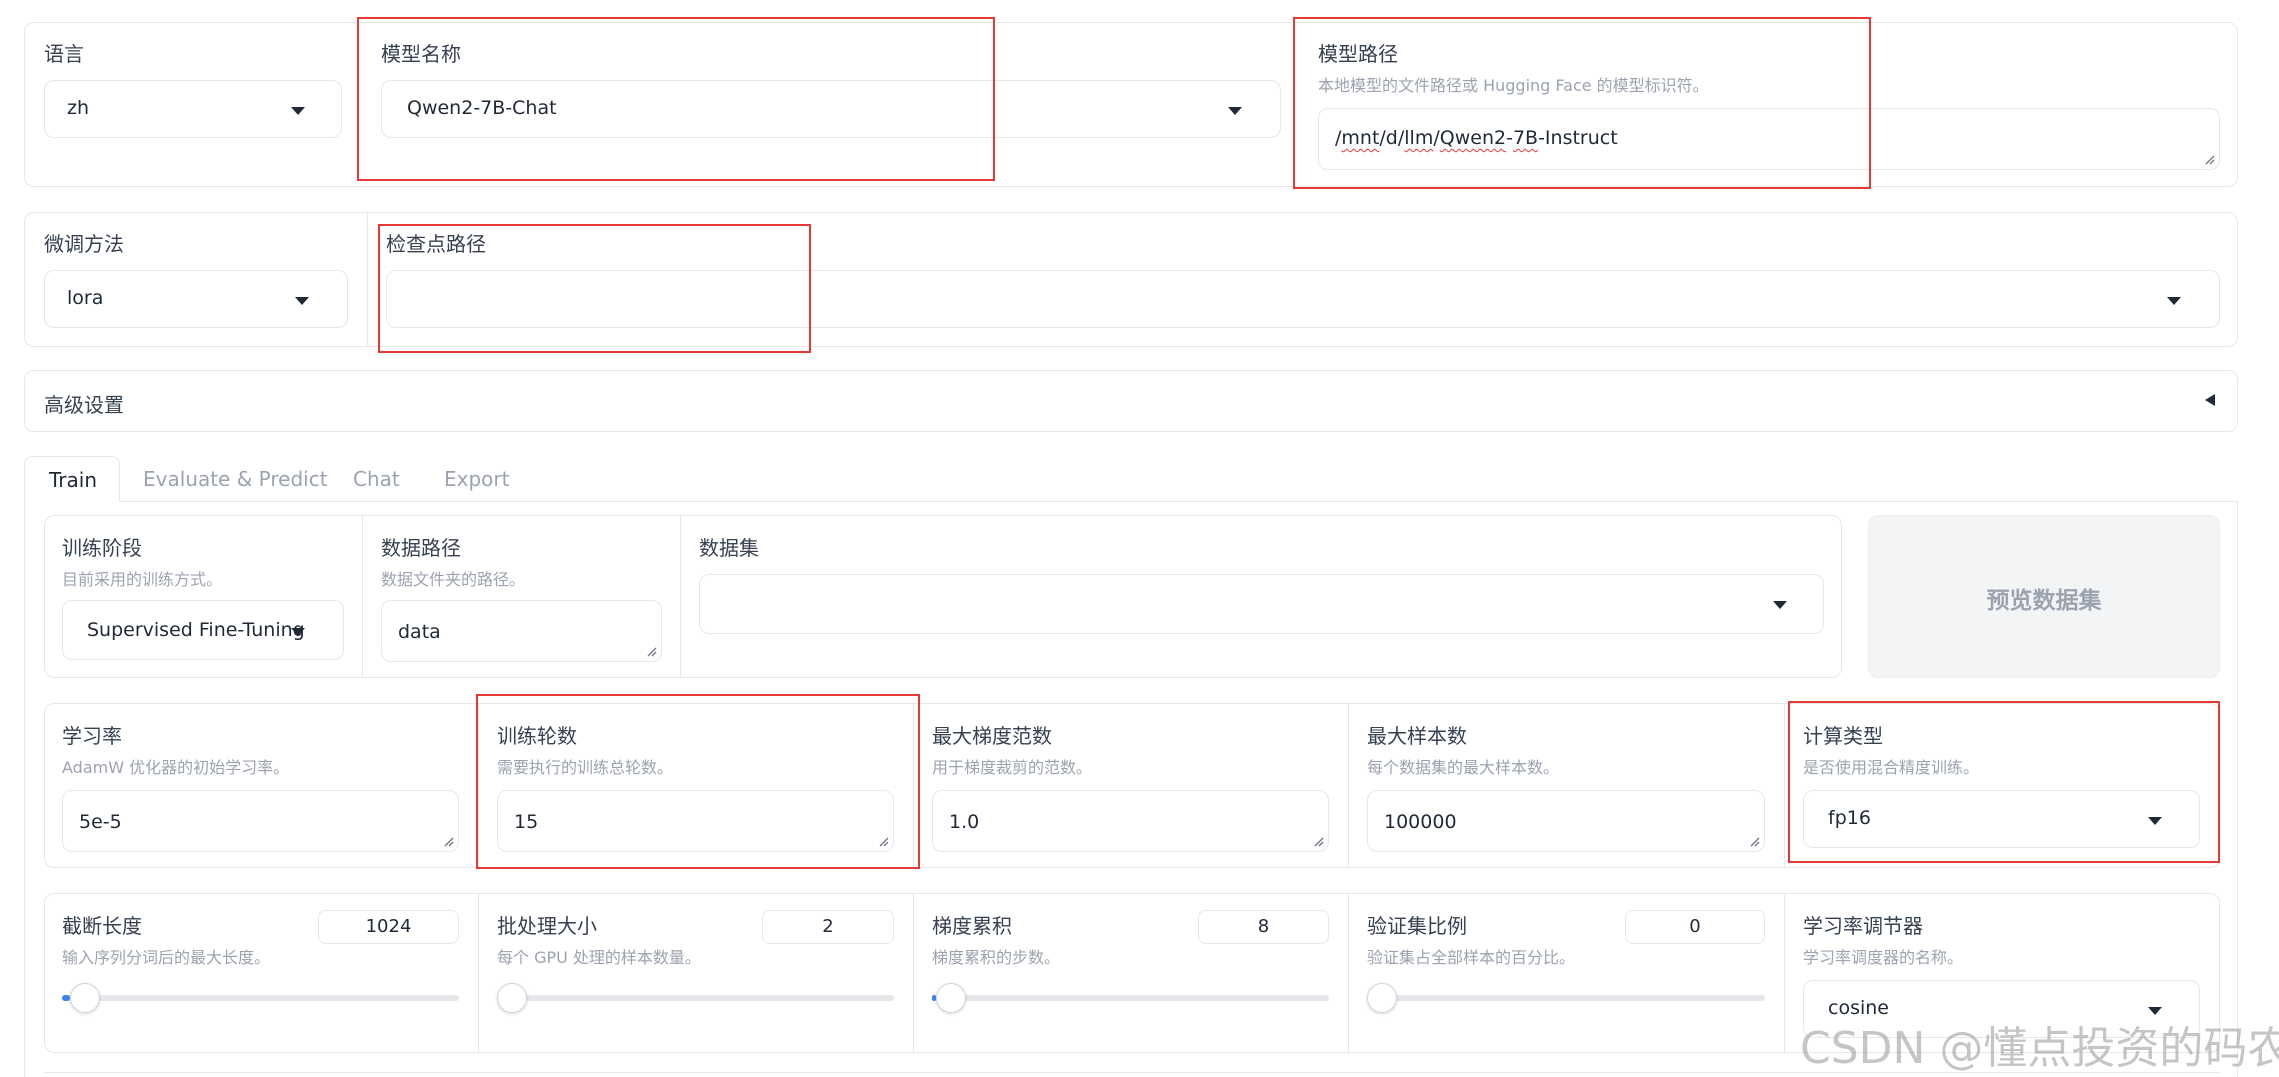  What do you see at coordinates (84, 405) in the screenshot?
I see `advanced-settings-label: 高级设置` at bounding box center [84, 405].